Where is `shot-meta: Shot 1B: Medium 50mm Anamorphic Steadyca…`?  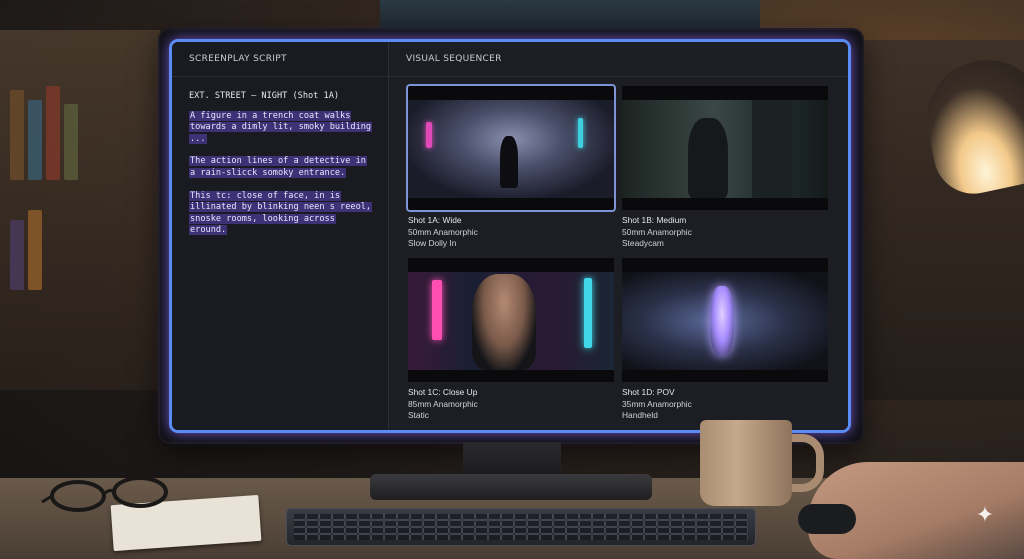
shot-meta: Shot 1B: Medium 50mm Anamorphic Steadyca… is located at coordinates (725, 230).